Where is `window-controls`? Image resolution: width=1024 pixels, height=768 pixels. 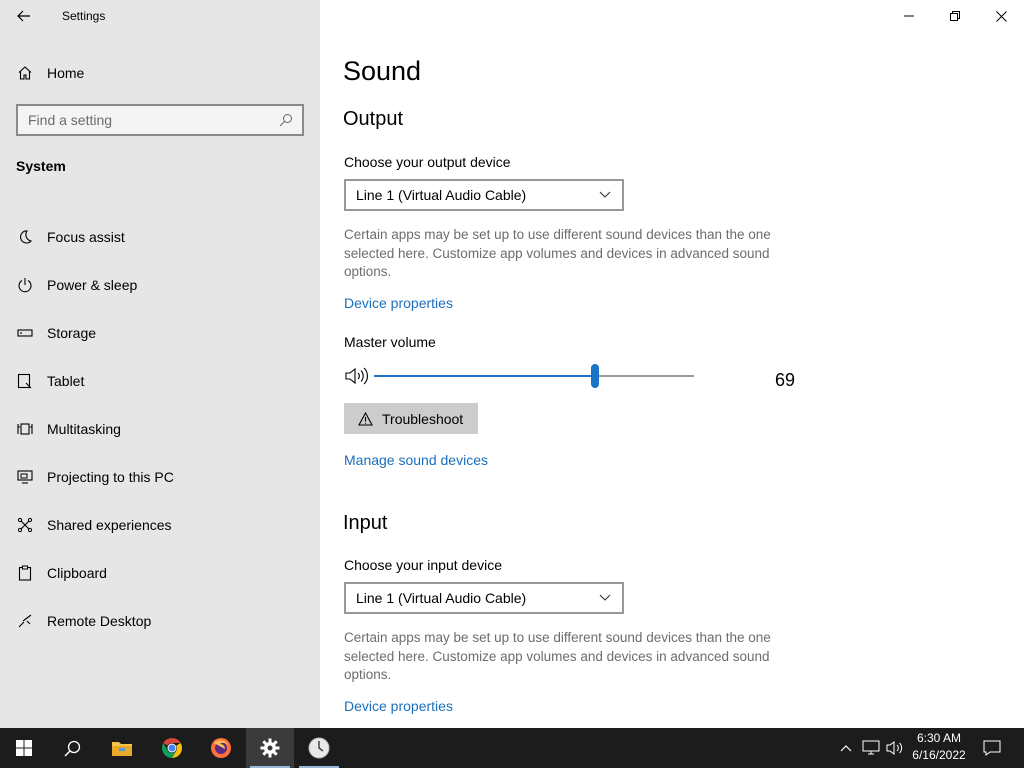
window-controls is located at coordinates (955, 16).